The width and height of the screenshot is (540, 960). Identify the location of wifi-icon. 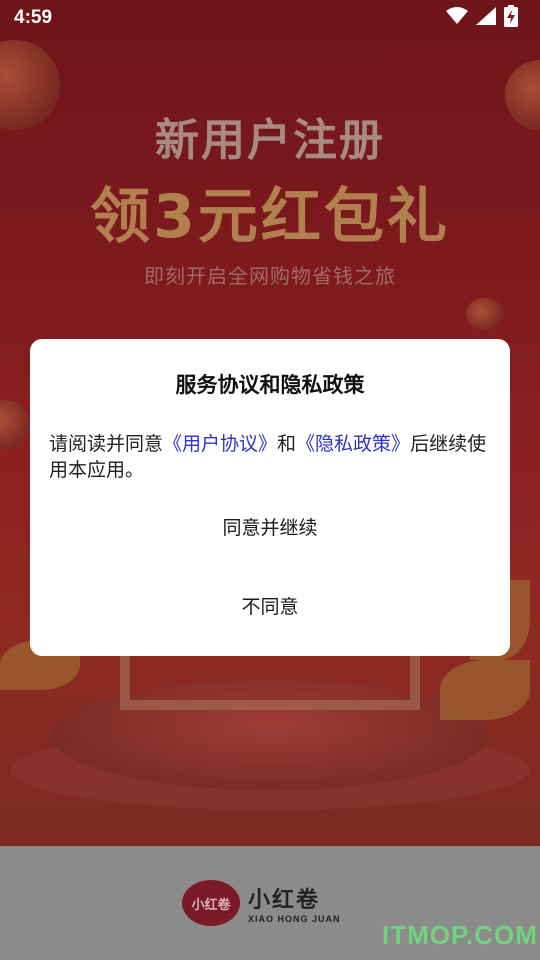
(457, 18).